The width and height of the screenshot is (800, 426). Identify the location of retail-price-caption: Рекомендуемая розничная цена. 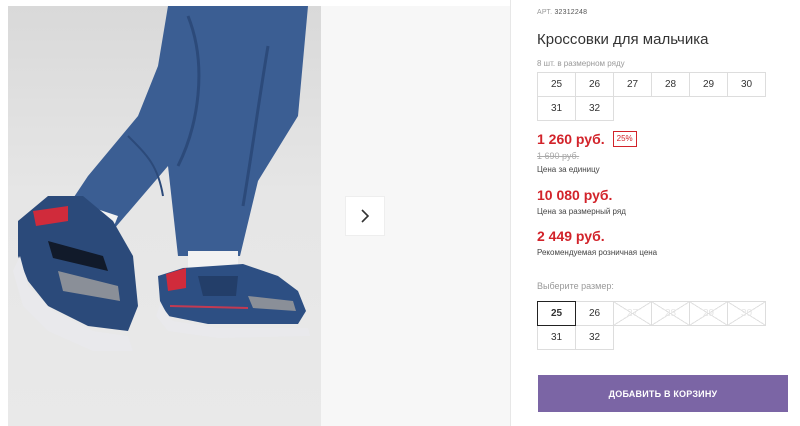
(597, 252).